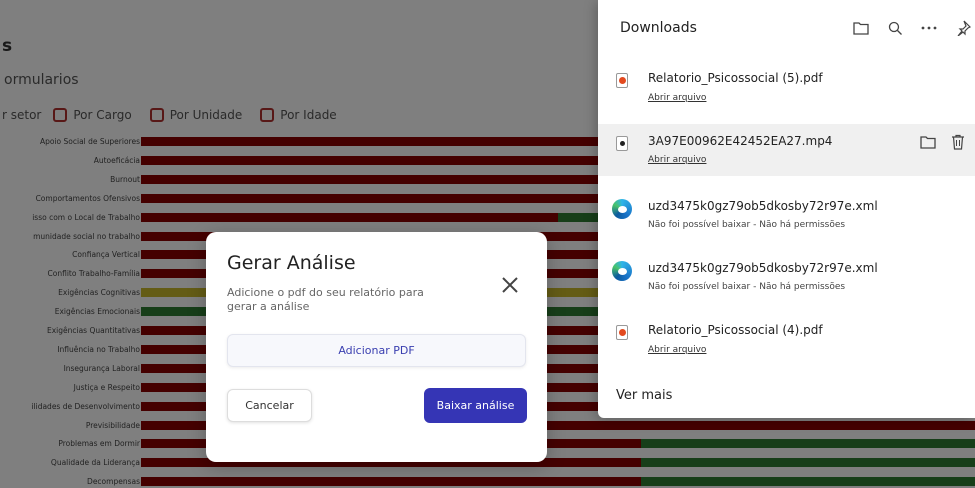 This screenshot has height=488, width=975. I want to click on downloads-title: Downloads, so click(658, 28).